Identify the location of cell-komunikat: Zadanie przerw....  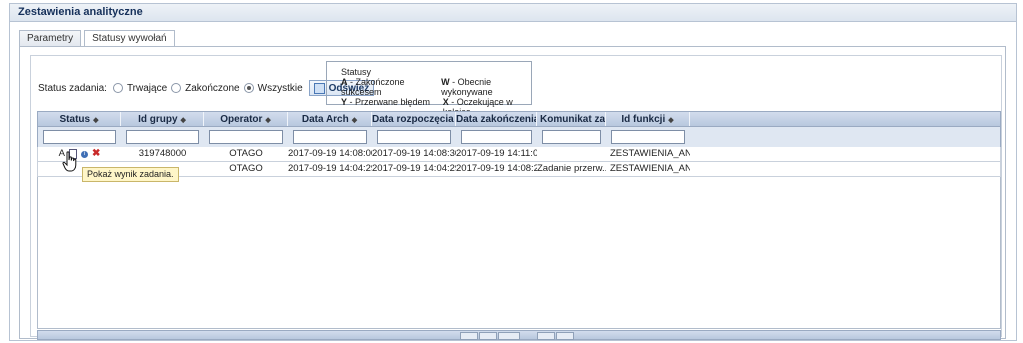
(571, 168).